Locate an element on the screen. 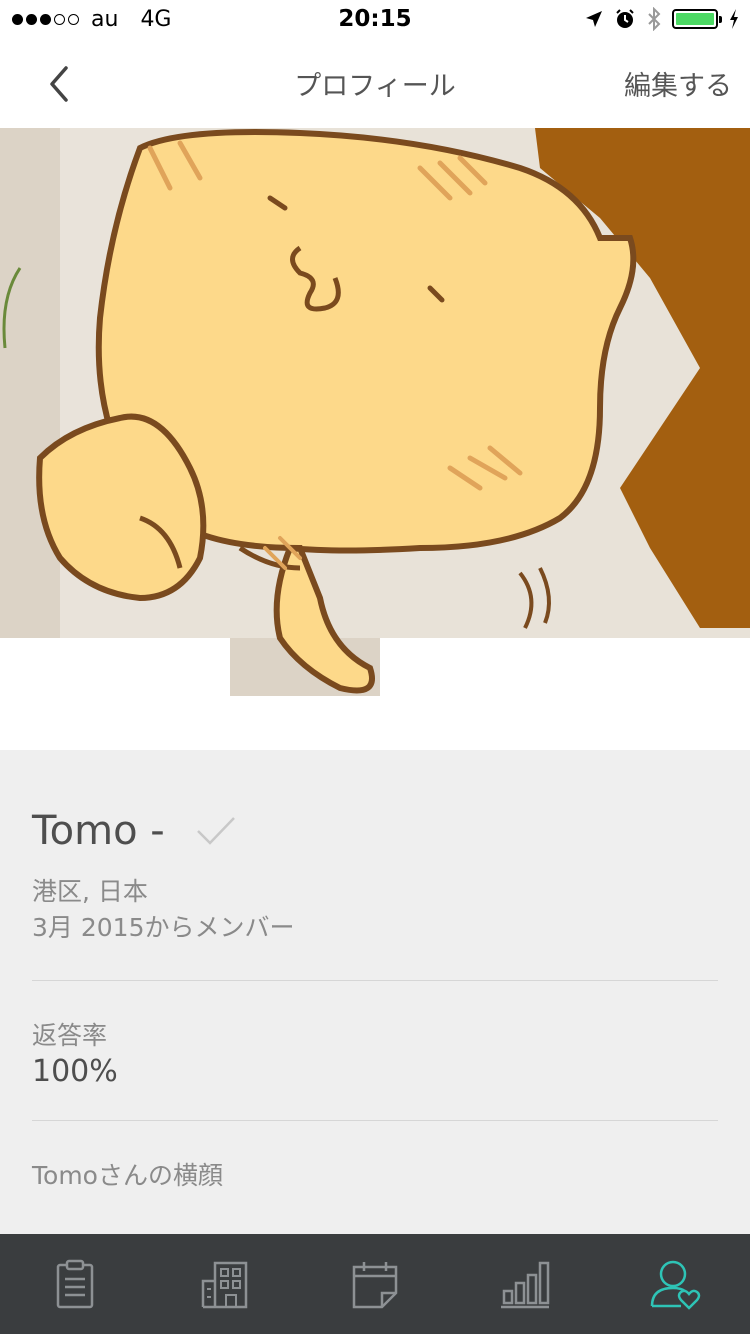  status-right is located at coordinates (662, 19).